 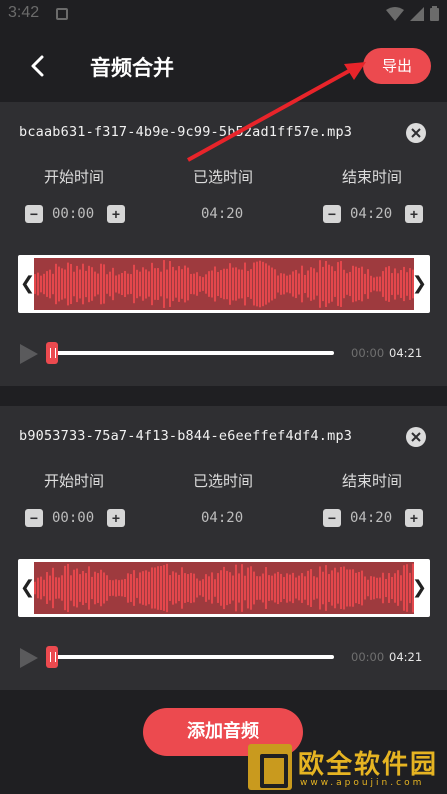 What do you see at coordinates (24, 12) in the screenshot?
I see `status-time: 3:42` at bounding box center [24, 12].